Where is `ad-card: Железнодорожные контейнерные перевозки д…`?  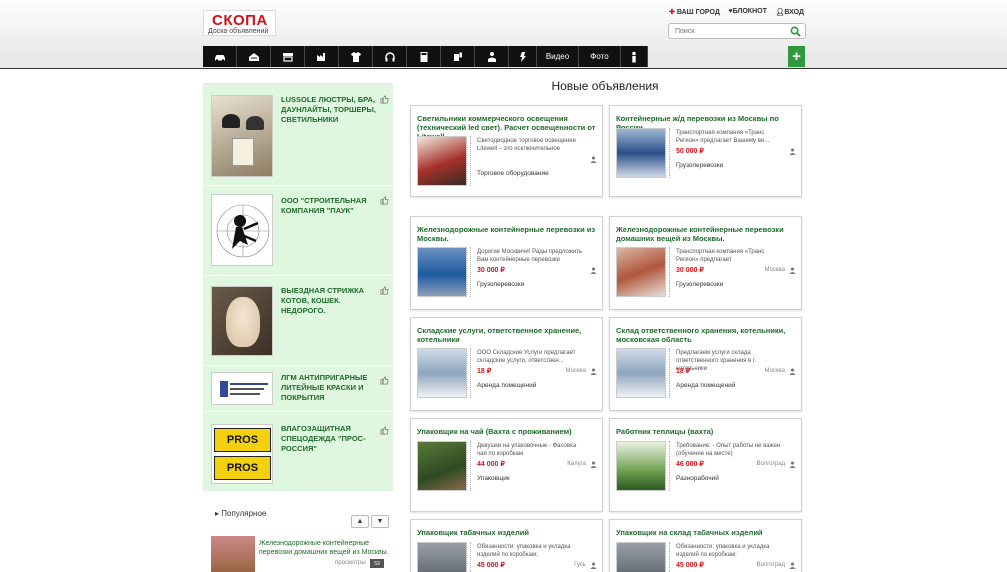
ad-card: Железнодорожные контейнерные перевозки д… is located at coordinates (705, 263).